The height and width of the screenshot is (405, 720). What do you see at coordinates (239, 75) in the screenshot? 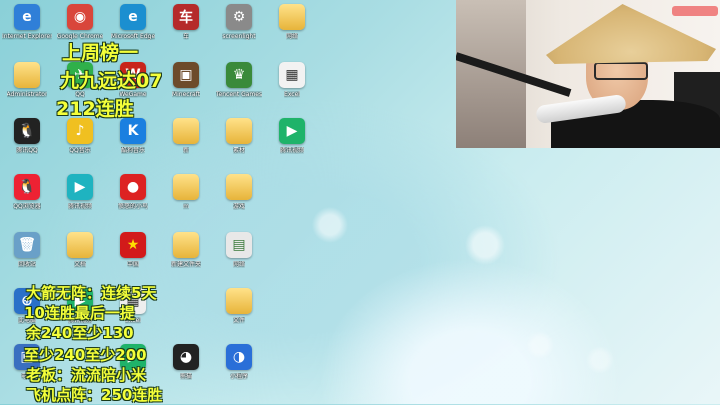
I see `crown-icon: ♛` at bounding box center [239, 75].